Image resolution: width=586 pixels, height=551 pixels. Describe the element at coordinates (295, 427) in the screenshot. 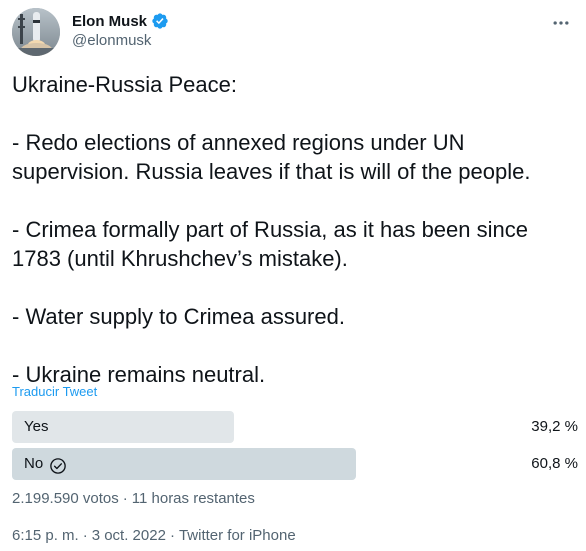

I see `poll-option-yes: Yes 39,2 %` at that location.